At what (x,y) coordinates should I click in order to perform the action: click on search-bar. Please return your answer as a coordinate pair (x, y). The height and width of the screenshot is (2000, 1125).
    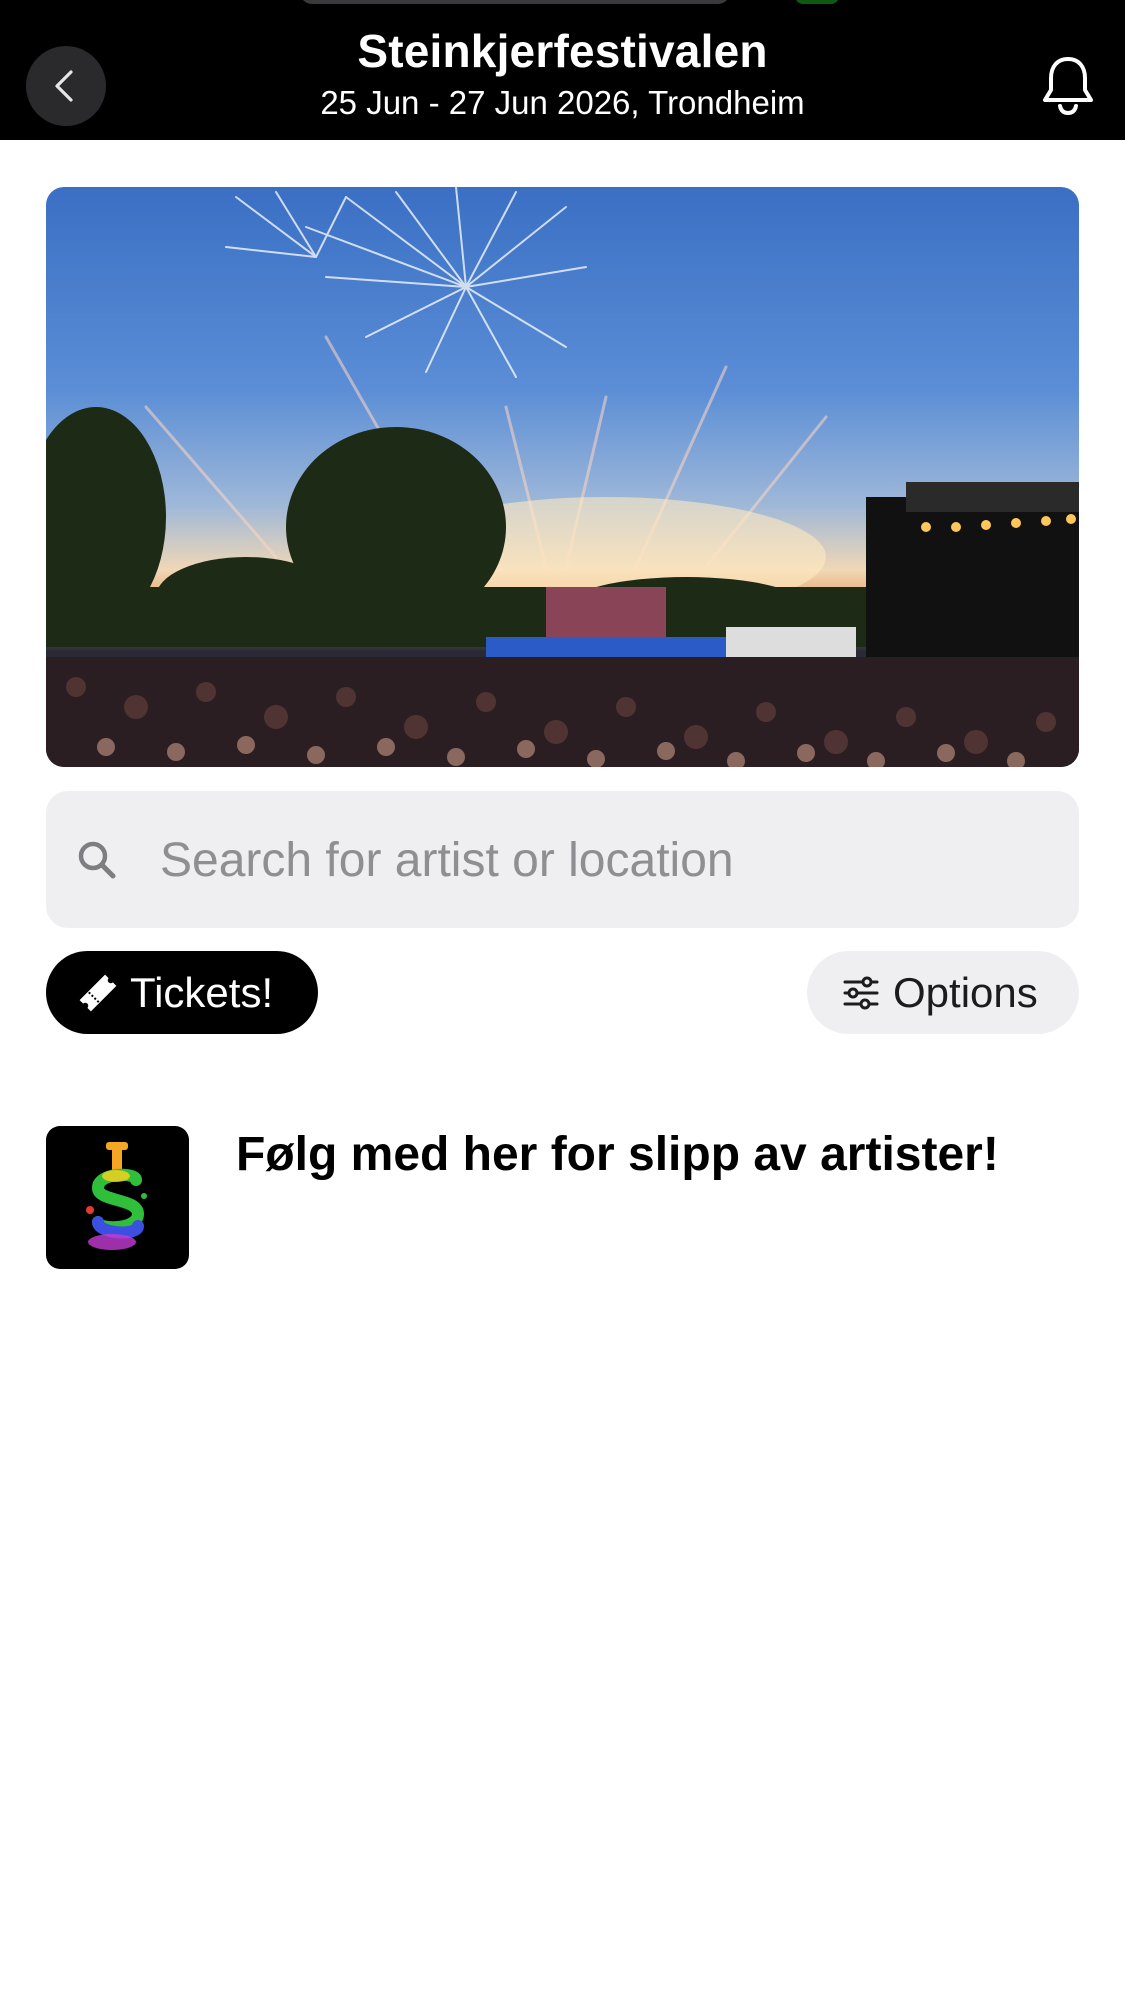
    Looking at the image, I should click on (562, 859).